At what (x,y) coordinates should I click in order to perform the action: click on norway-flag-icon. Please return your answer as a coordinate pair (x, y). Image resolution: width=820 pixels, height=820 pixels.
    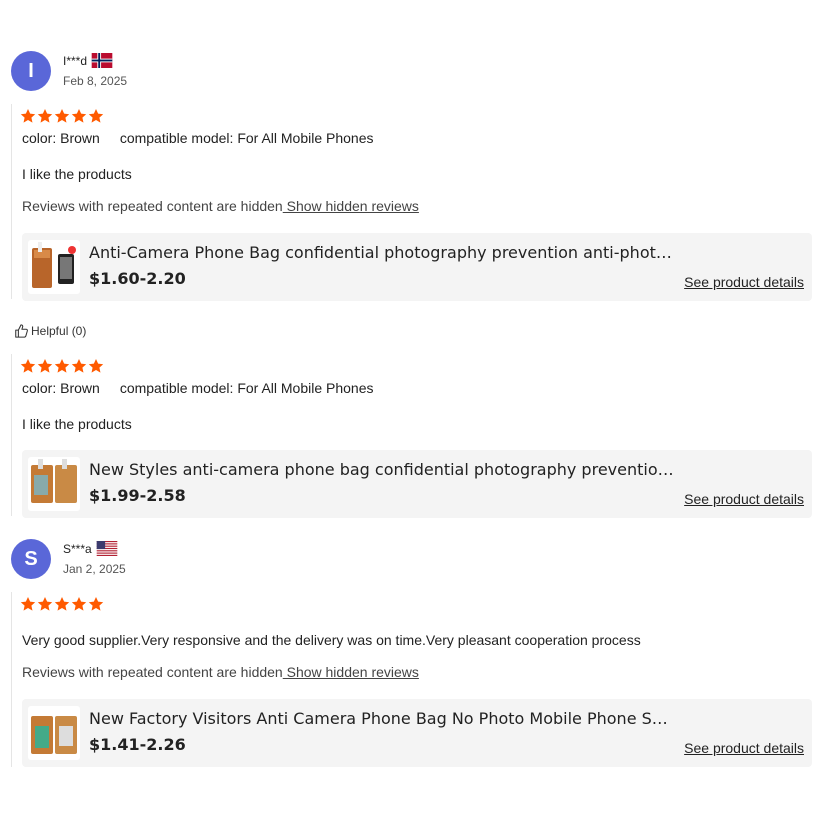
    Looking at the image, I should click on (102, 60).